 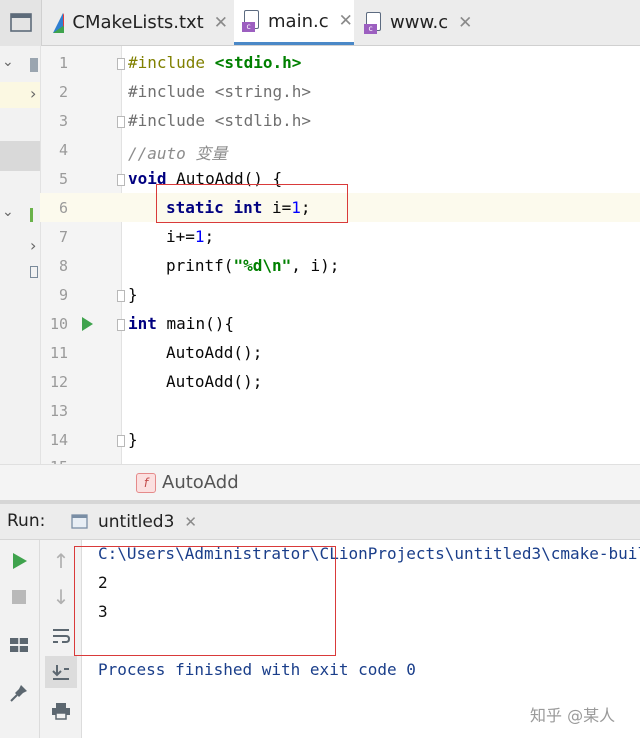 I want to click on line-number: 6, so click(x=63, y=208).